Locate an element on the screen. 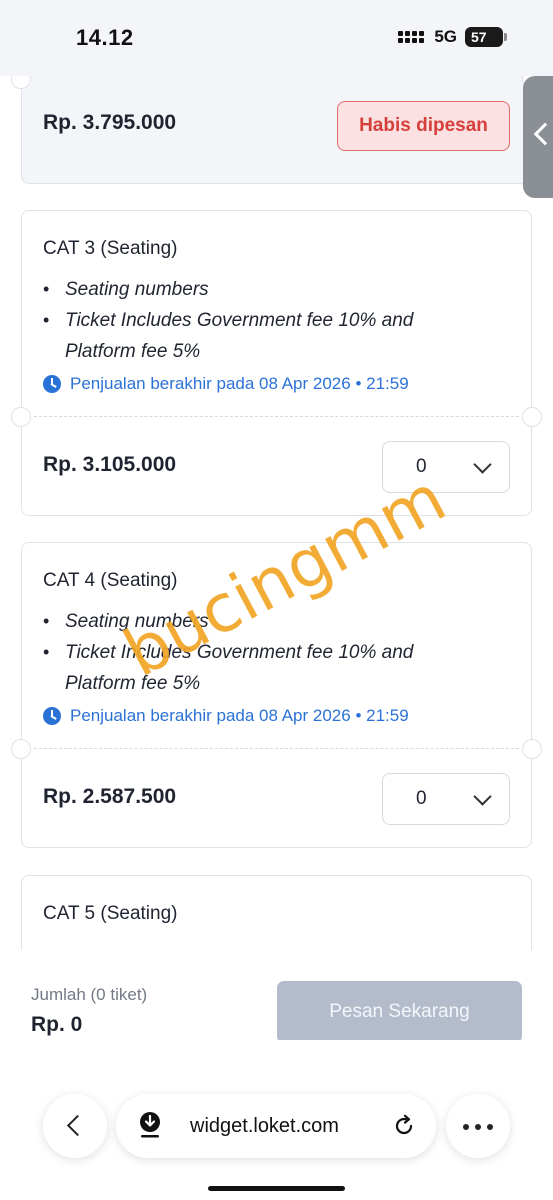 Image resolution: width=553 pixels, height=1200 pixels. ticket-price: Rp. 3.105.000 is located at coordinates (110, 464).